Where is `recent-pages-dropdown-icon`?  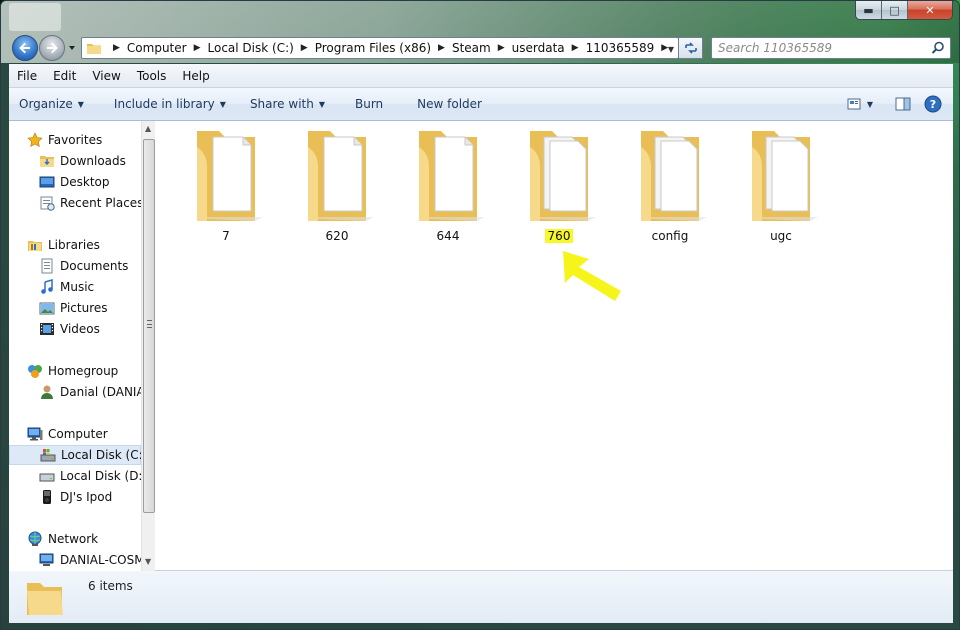
recent-pages-dropdown-icon is located at coordinates (72, 48).